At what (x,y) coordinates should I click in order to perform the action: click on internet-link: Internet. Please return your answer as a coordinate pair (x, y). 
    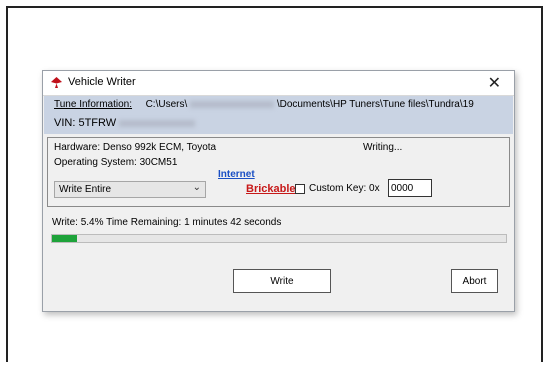
    Looking at the image, I should click on (236, 174).